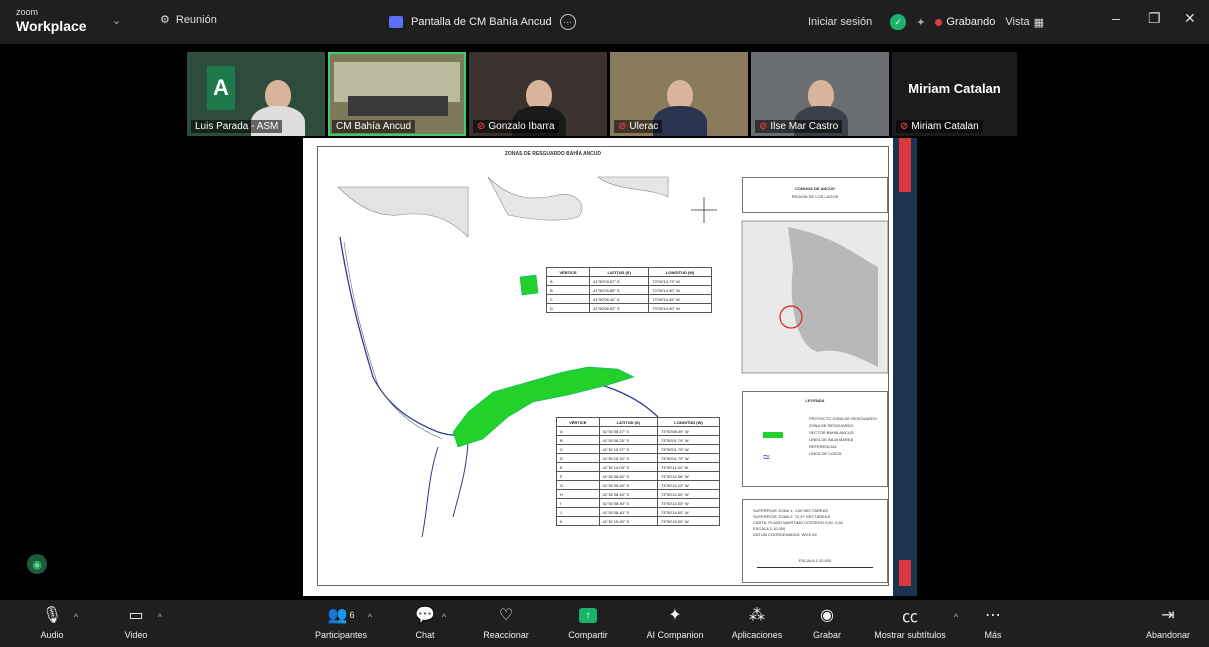 The width and height of the screenshot is (1209, 647). I want to click on recording-indicator: Grabando, so click(965, 22).